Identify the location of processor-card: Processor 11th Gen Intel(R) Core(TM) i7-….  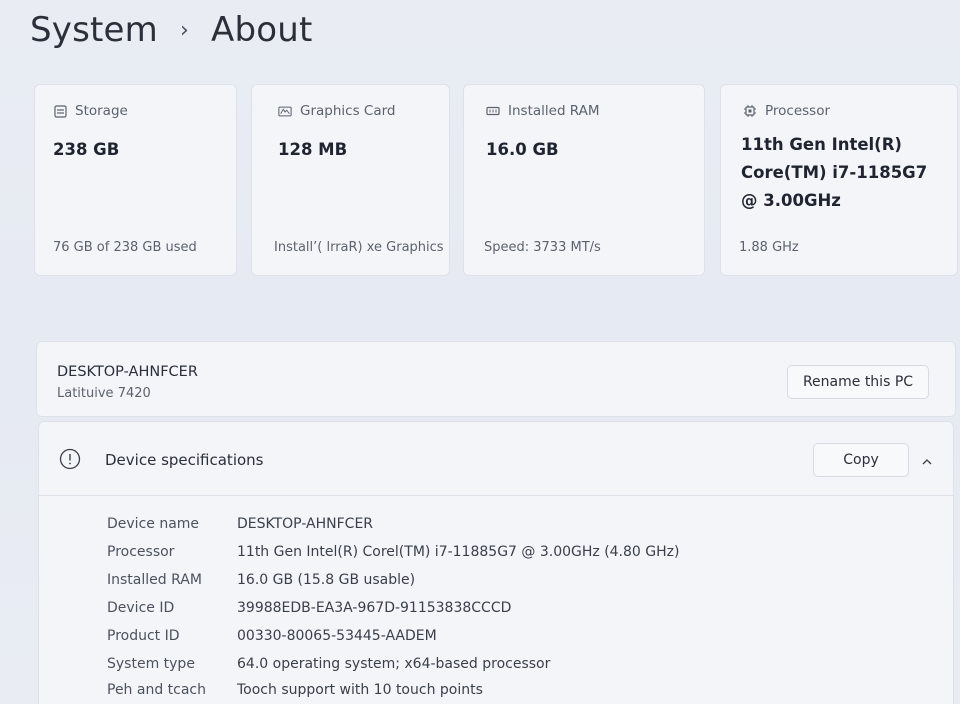
(839, 180).